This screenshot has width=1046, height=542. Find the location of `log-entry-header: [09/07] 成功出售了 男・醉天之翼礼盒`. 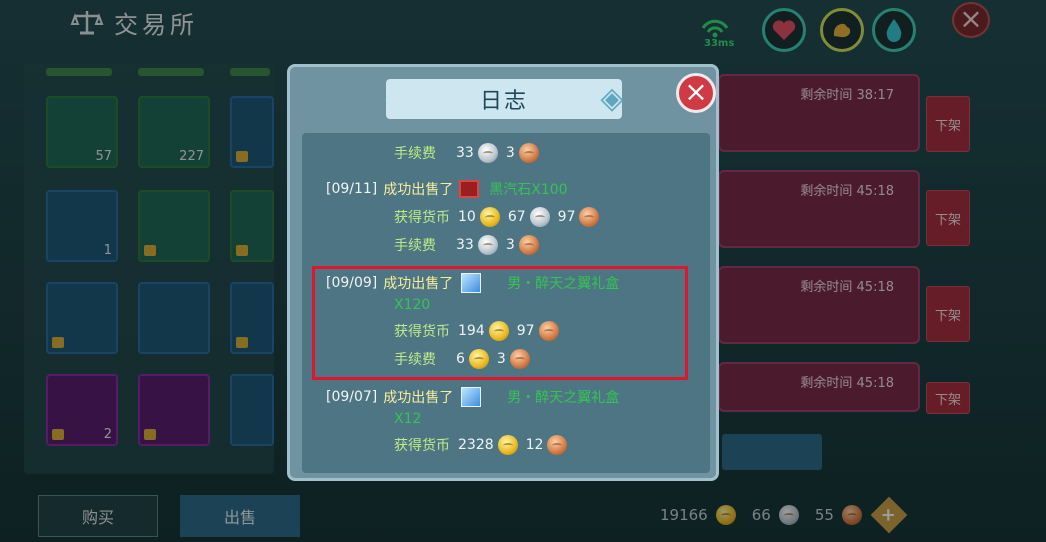

log-entry-header: [09/07] 成功出售了 男・醉天之翼礼盒 is located at coordinates (472, 397).